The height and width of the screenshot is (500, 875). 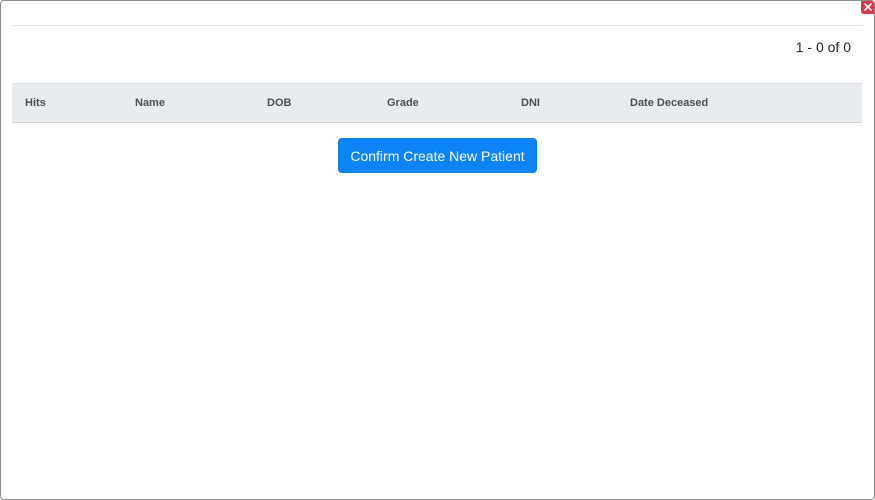 I want to click on column-header-grade: Grade, so click(x=403, y=103).